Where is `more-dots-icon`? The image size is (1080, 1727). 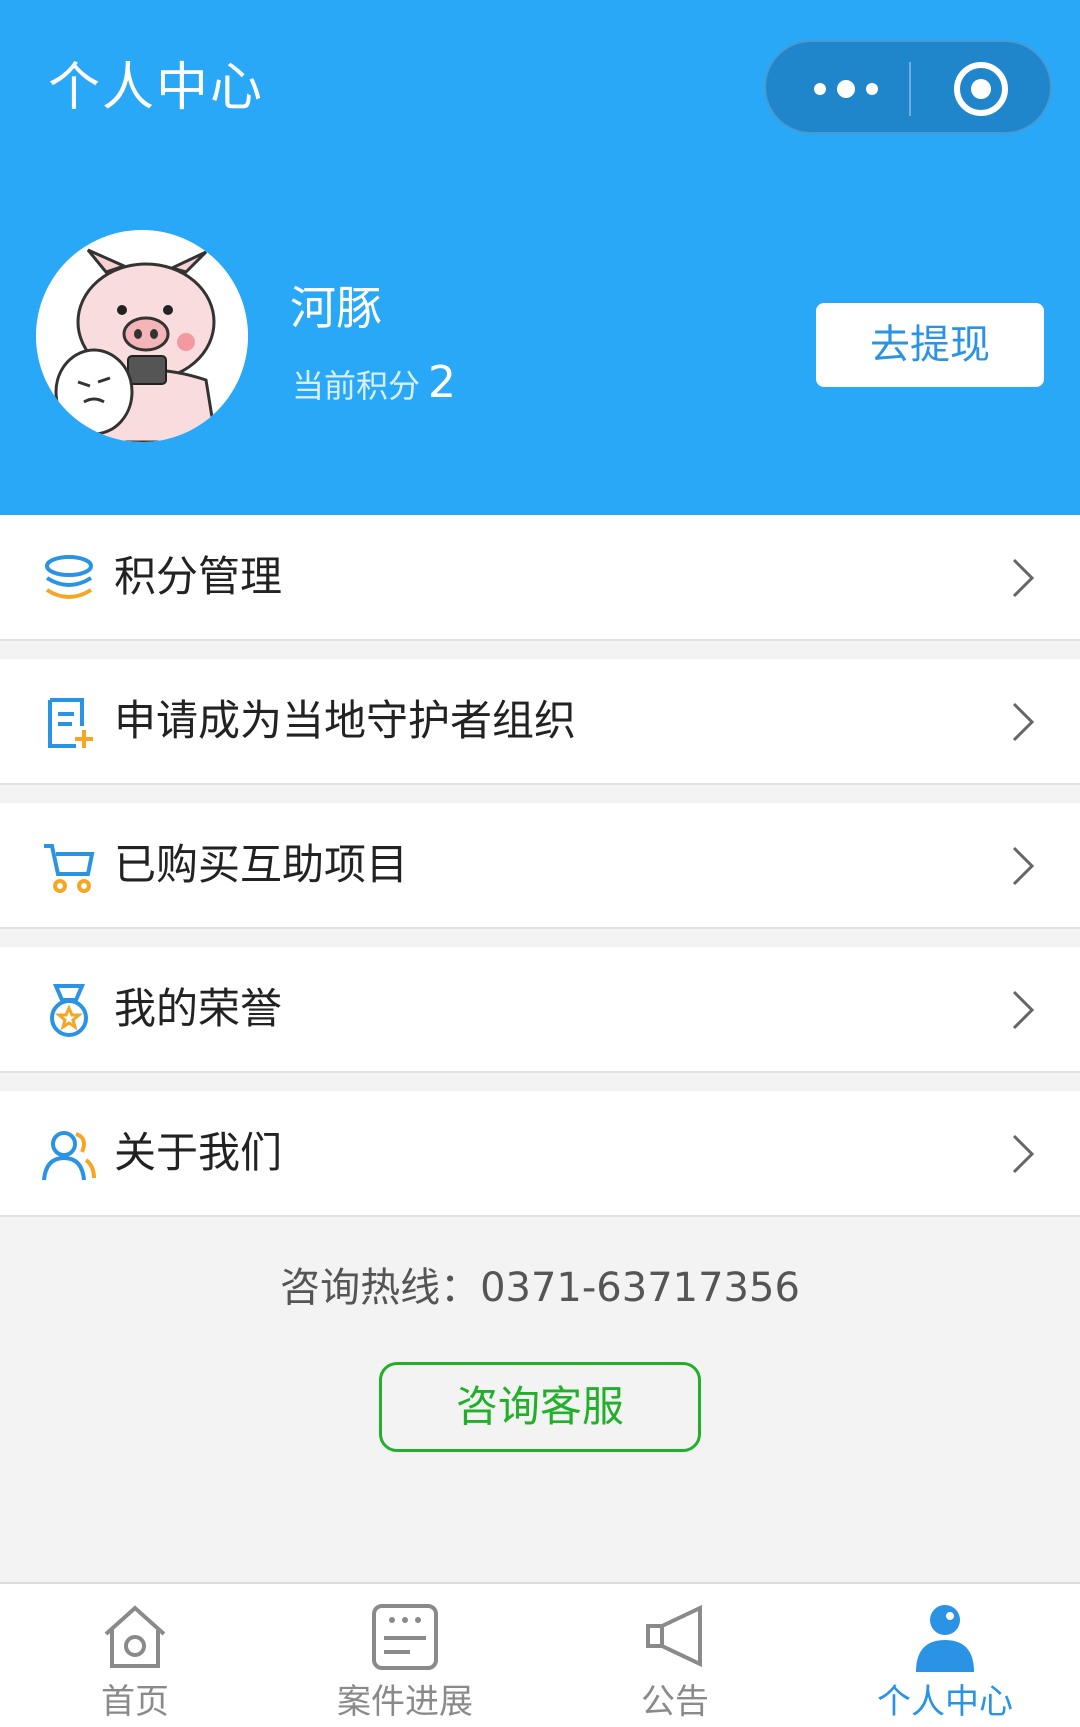 more-dots-icon is located at coordinates (846, 89).